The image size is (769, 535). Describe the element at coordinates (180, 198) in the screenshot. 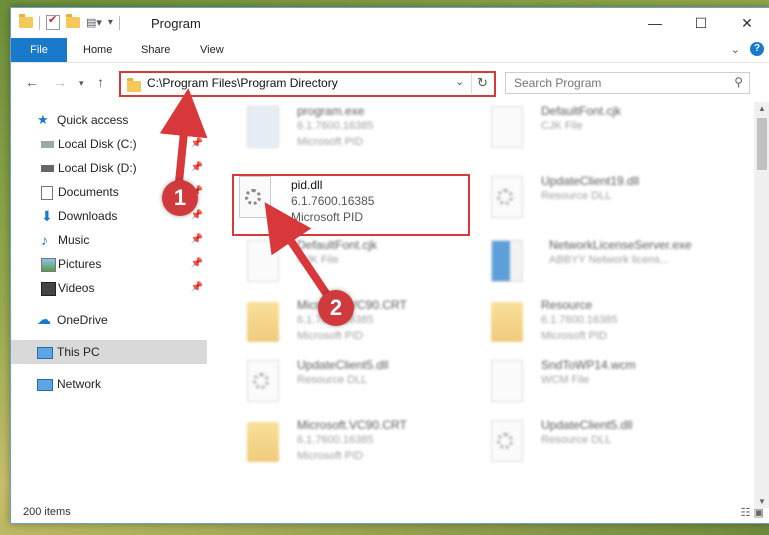

I see `step-1-badge: 1` at that location.